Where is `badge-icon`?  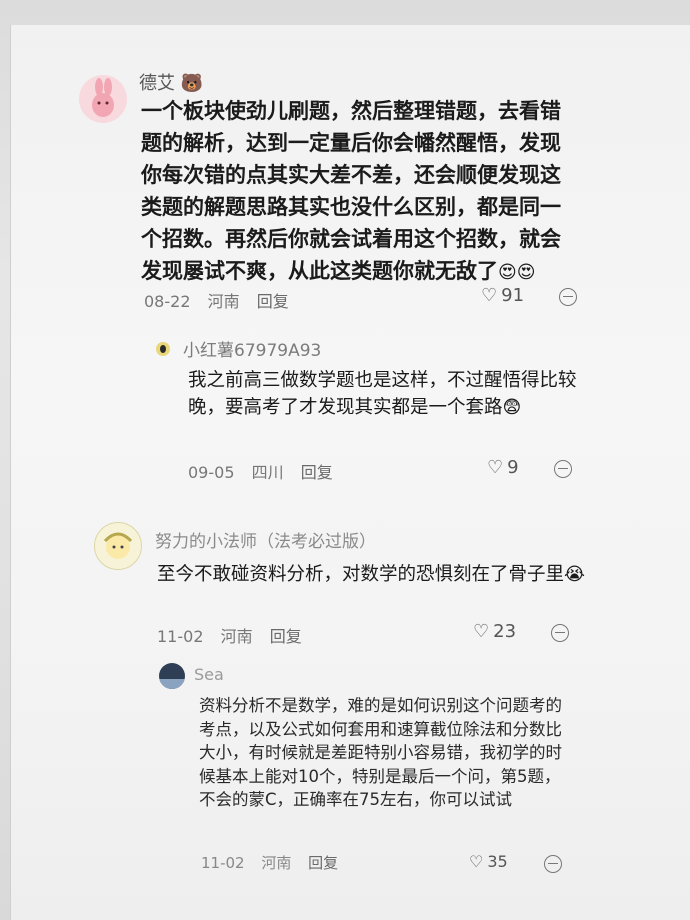
badge-icon is located at coordinates (163, 349).